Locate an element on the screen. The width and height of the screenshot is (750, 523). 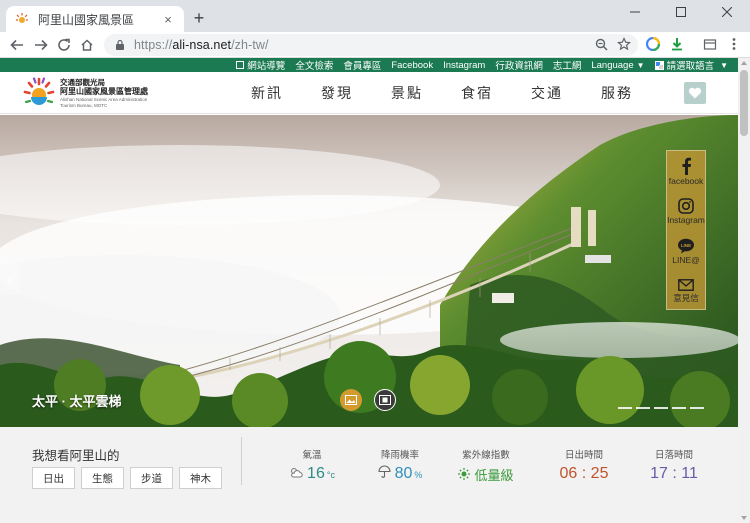
reload-icon is located at coordinates (64, 45).